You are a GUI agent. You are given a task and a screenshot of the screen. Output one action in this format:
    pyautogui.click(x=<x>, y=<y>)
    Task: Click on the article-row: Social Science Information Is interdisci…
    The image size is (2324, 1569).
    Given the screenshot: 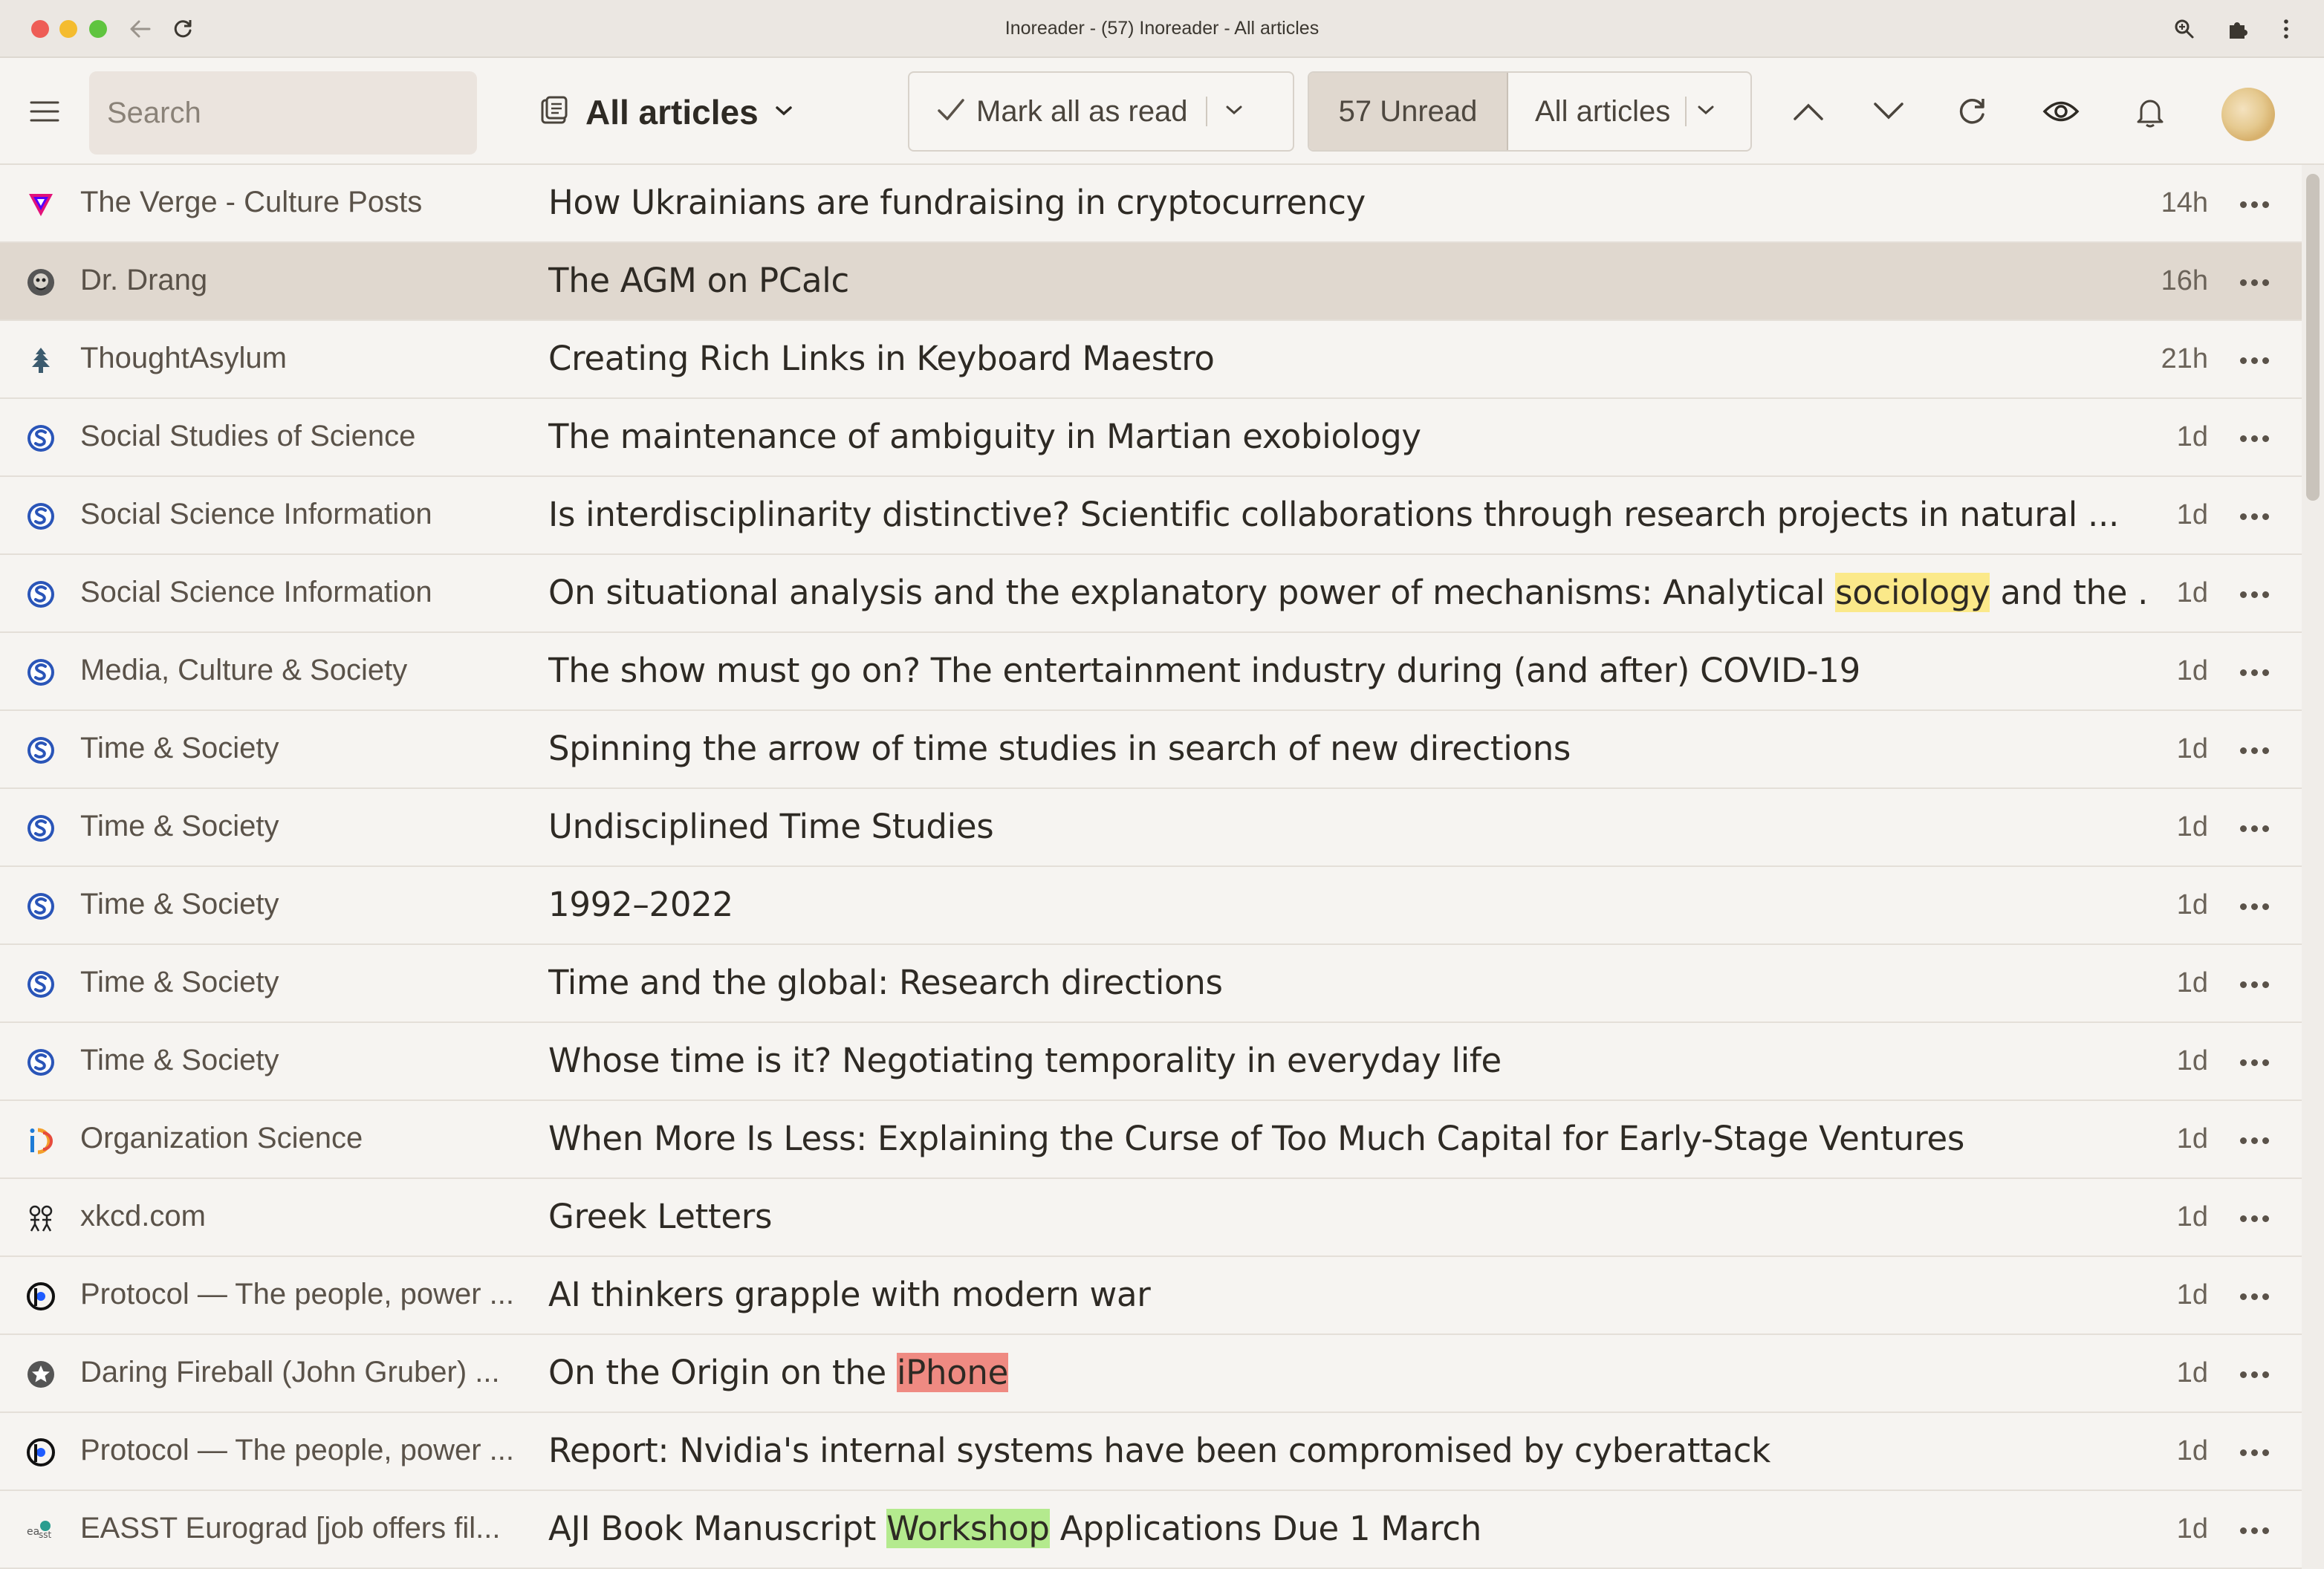 What is the action you would take?
    pyautogui.click(x=1151, y=516)
    